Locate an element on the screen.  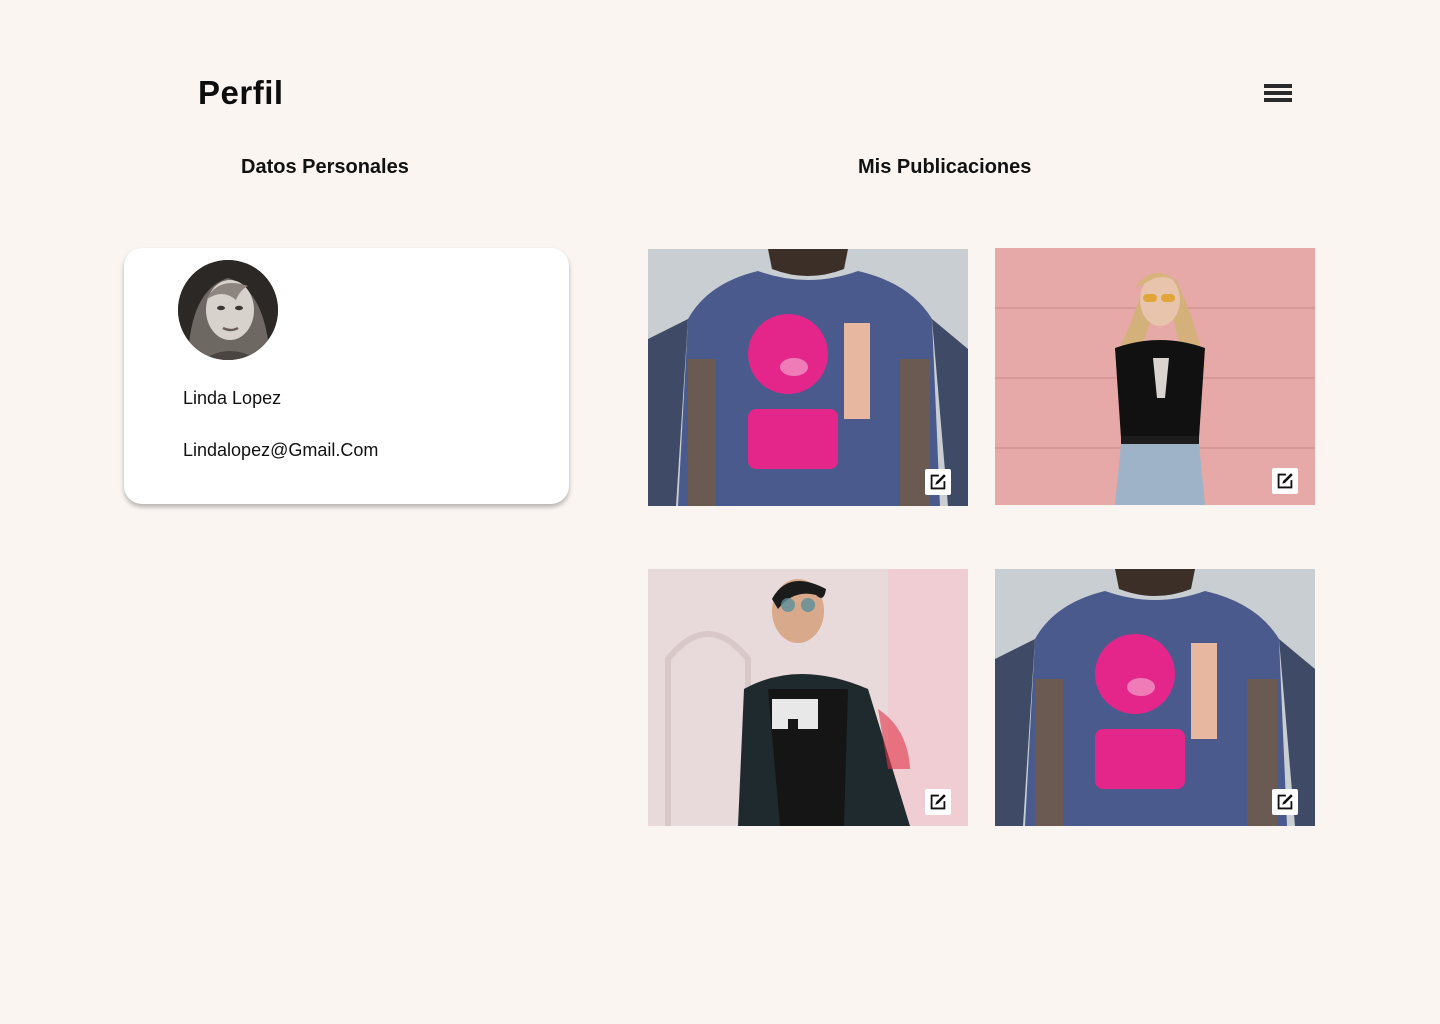
avatar is located at coordinates (228, 310).